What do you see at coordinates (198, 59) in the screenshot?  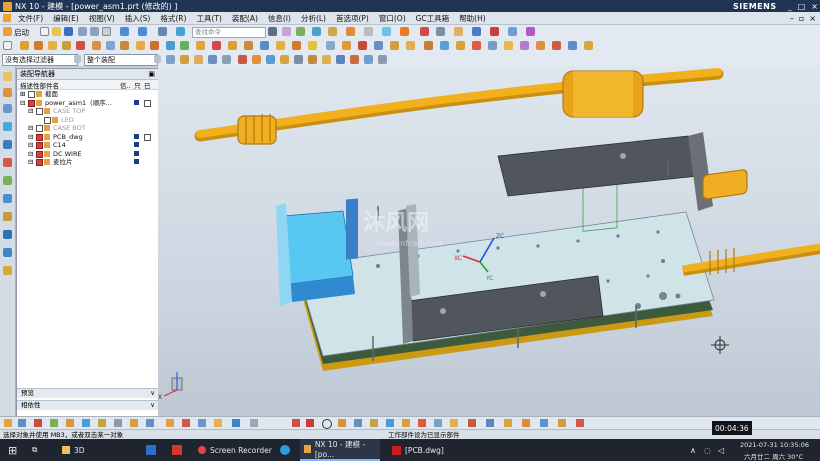 I see `body-select-icon` at bounding box center [198, 59].